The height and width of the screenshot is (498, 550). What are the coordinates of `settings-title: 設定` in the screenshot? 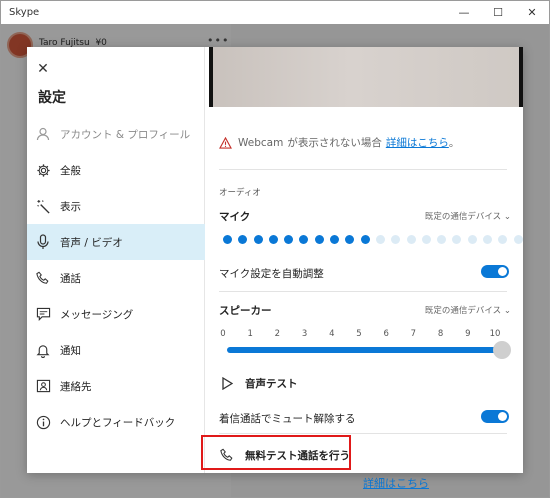 It's located at (52, 98).